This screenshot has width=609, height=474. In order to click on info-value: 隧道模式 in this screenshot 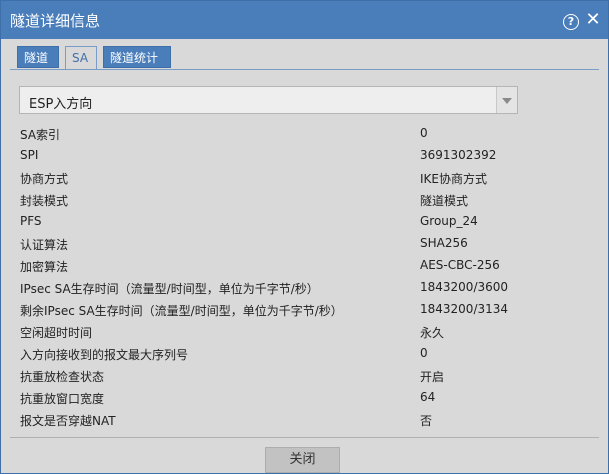, I will do `click(444, 201)`.